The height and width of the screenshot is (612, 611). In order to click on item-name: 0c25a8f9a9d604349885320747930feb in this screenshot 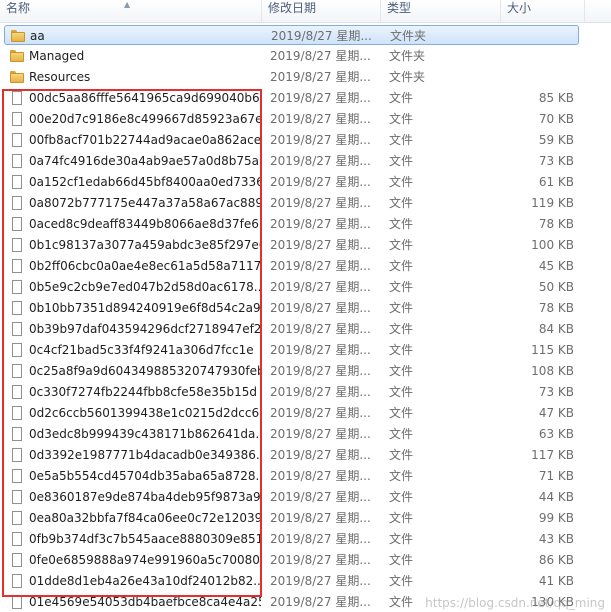, I will do `click(145, 371)`.